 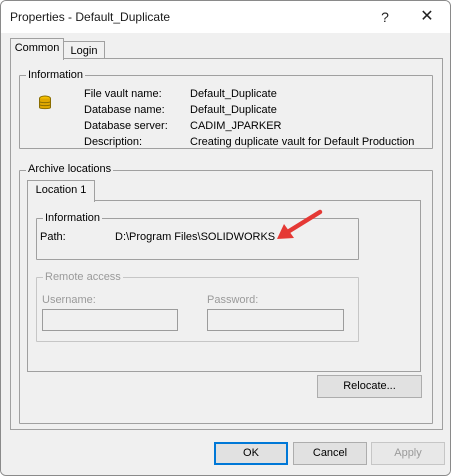 I want to click on file-vault-name-value: Default_Duplicate, so click(x=233, y=94).